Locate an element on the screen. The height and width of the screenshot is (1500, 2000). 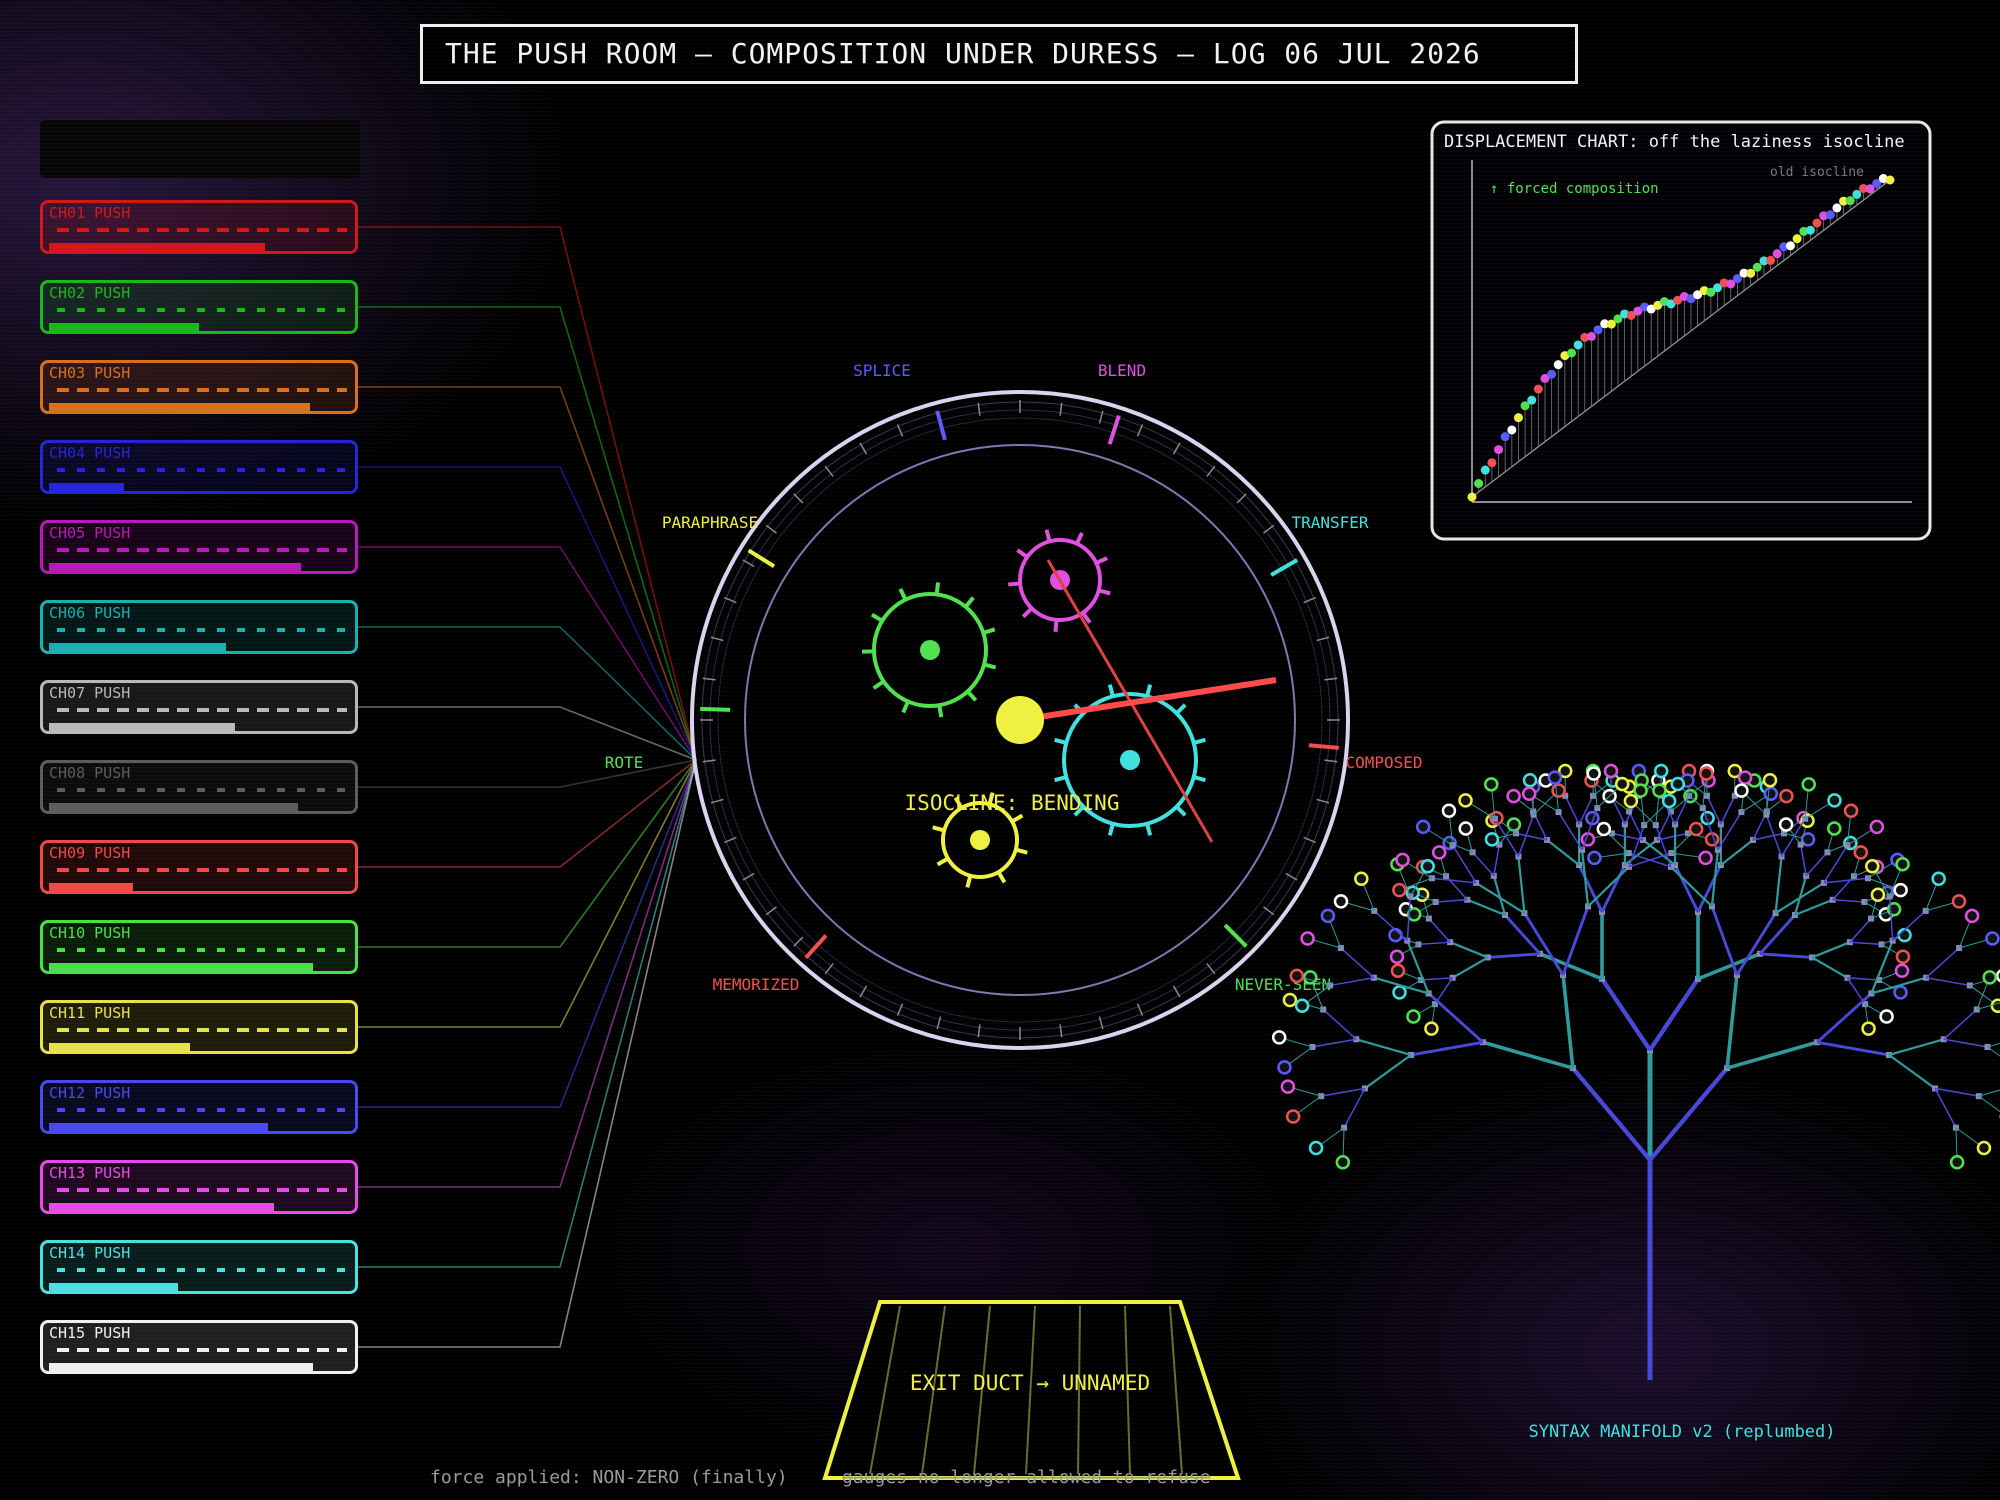
dial-zone-marker is located at coordinates (1323, 746).